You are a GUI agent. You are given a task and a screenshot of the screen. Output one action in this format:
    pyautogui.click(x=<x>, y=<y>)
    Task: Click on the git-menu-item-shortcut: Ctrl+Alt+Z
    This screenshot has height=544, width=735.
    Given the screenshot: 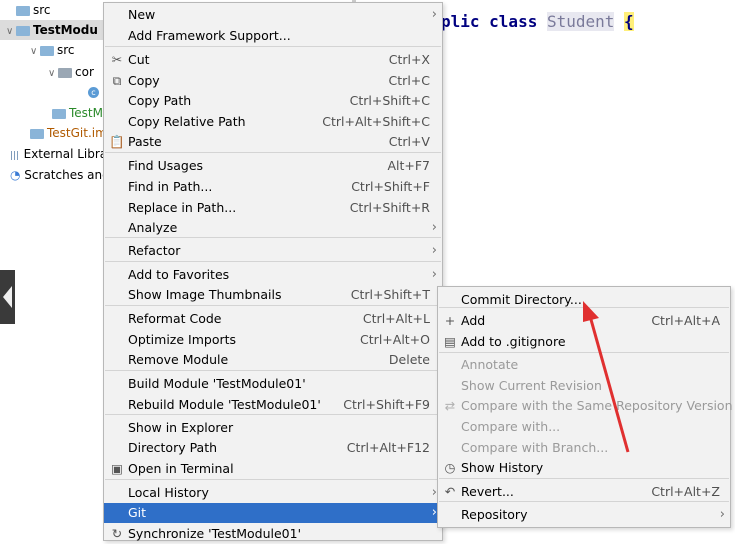 What is the action you would take?
    pyautogui.click(x=685, y=491)
    